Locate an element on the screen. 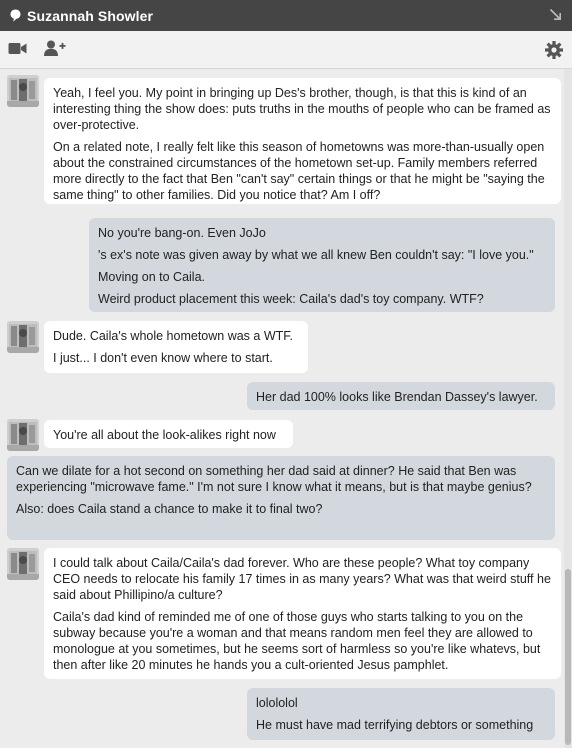 The image size is (572, 748). window-title: Suzannah Showler is located at coordinates (90, 15).